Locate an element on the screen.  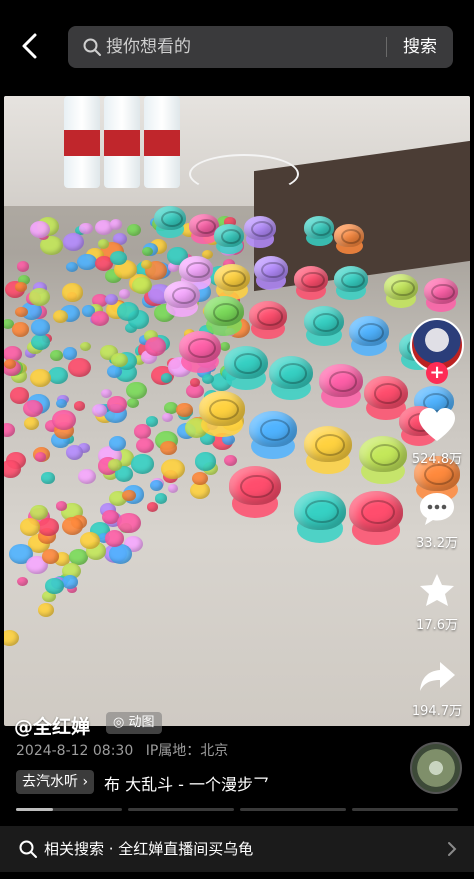
post-meta: 2024-8-12 08:30 IP属地：北京 is located at coordinates (122, 750).